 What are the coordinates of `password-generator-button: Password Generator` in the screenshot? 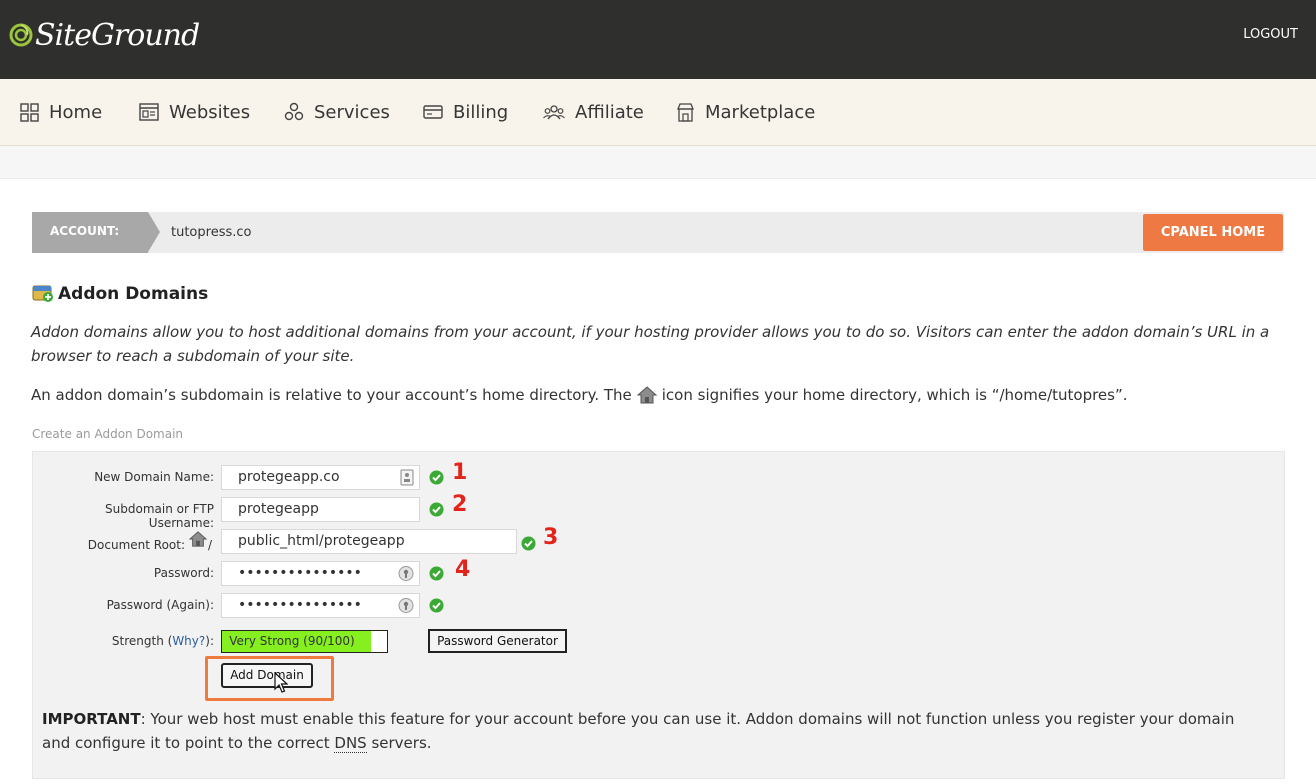 It's located at (497, 641).